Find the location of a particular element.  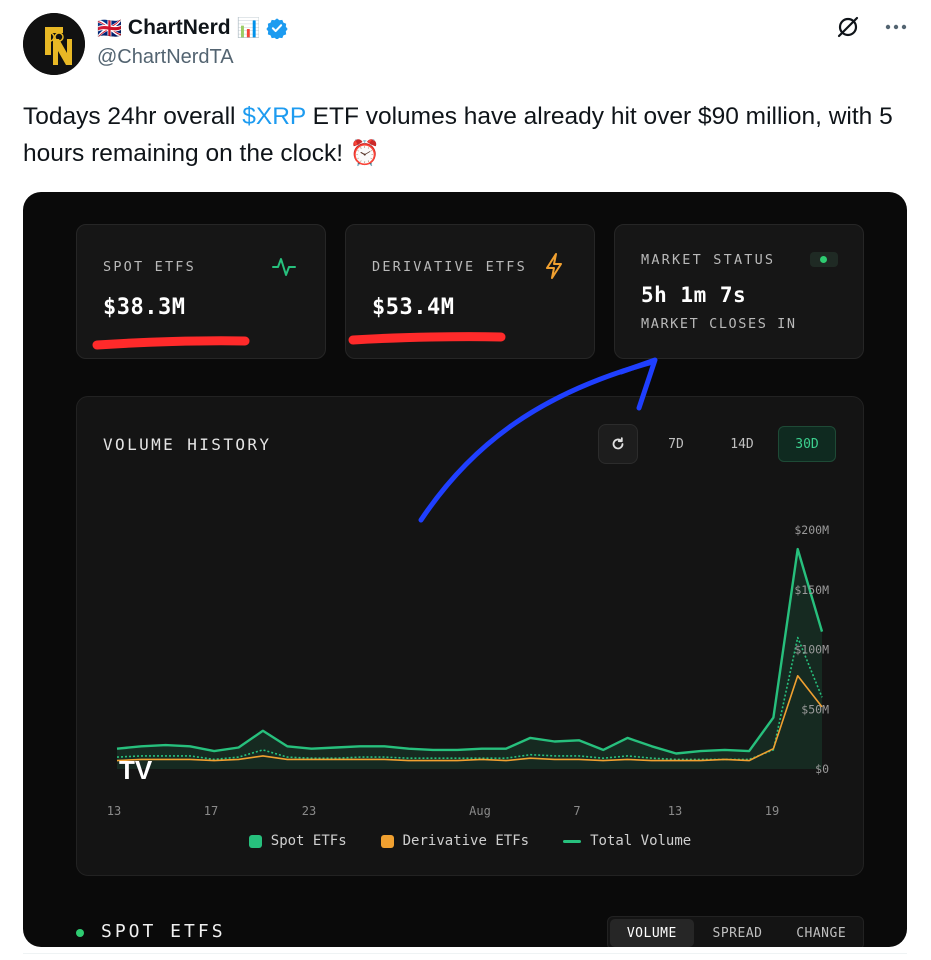

tweet-text-part: Todays 24hr overall is located at coordinates (133, 116).